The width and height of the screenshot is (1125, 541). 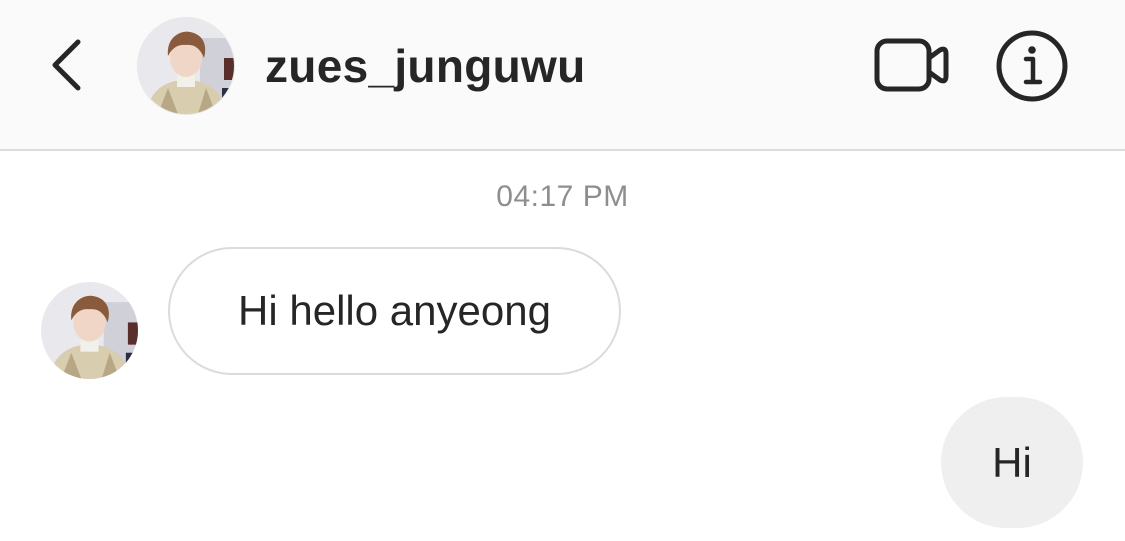 What do you see at coordinates (562, 196) in the screenshot?
I see `message-timestamp: 04:17 PM` at bounding box center [562, 196].